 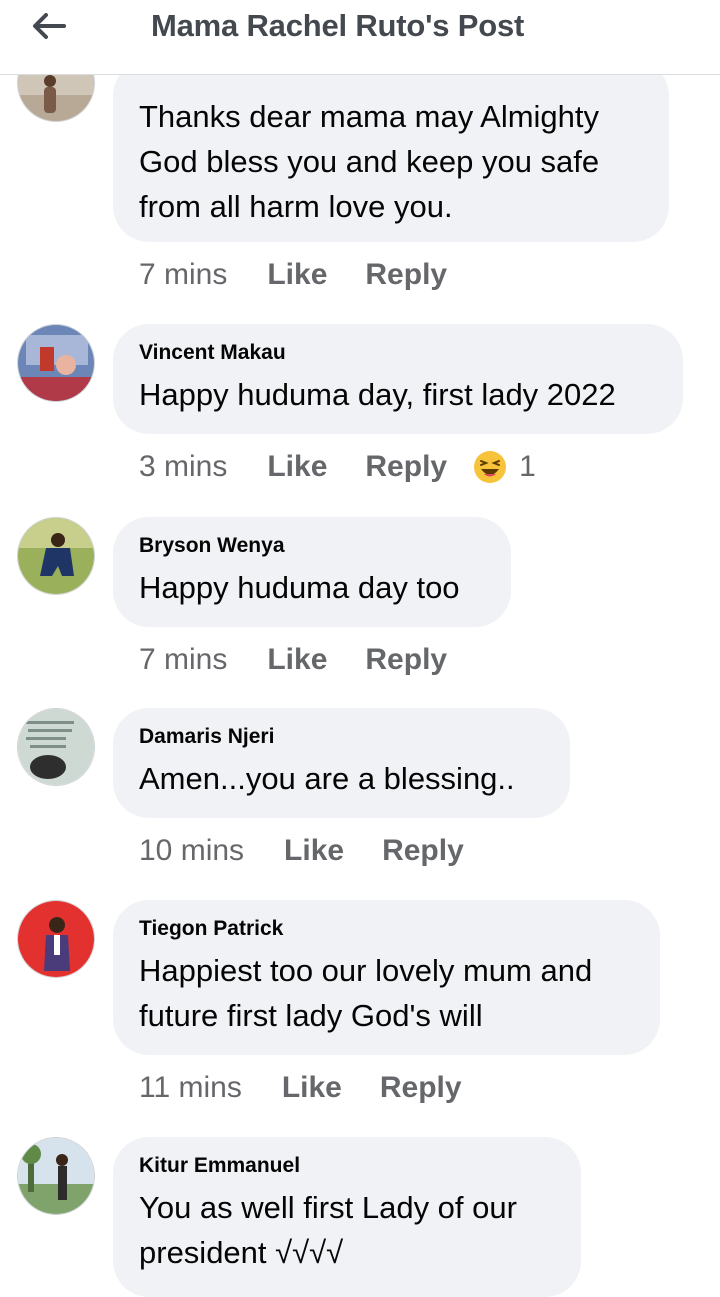 I want to click on comment-actions: 3 mins Like Reply 1, so click(x=337, y=467).